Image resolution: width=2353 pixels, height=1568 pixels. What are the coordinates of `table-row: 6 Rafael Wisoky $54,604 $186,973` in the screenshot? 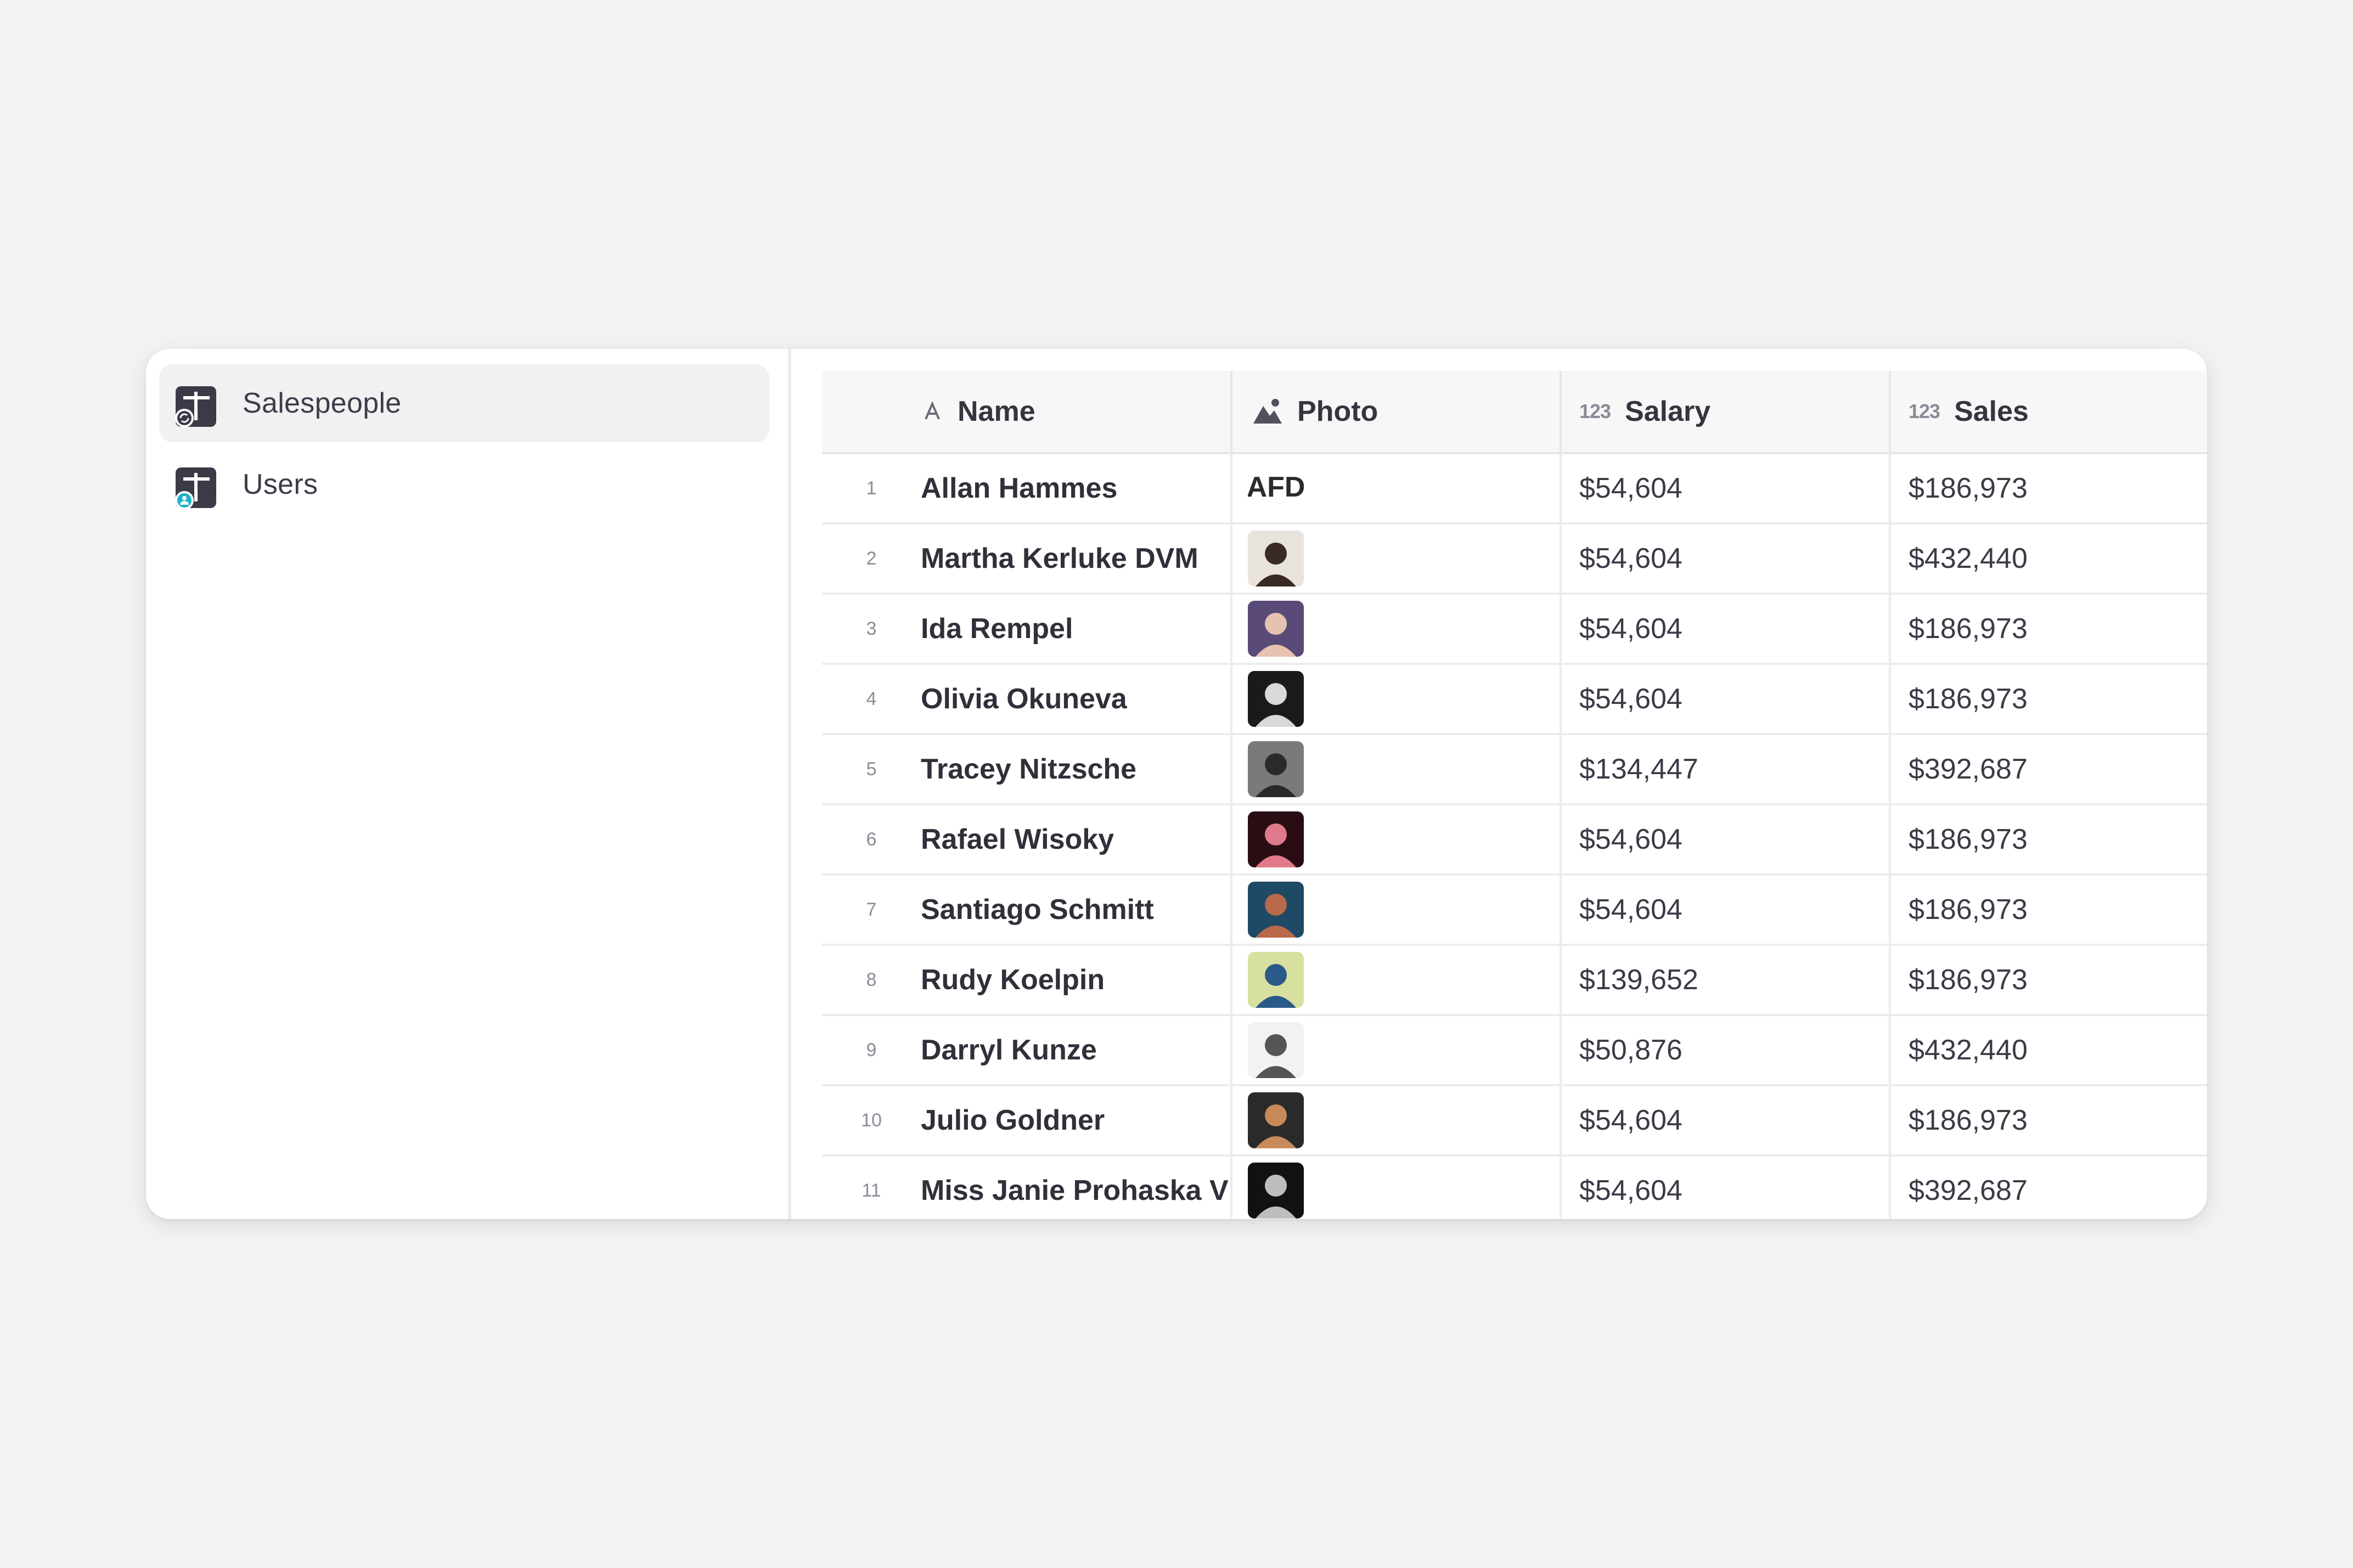 It's located at (1515, 840).